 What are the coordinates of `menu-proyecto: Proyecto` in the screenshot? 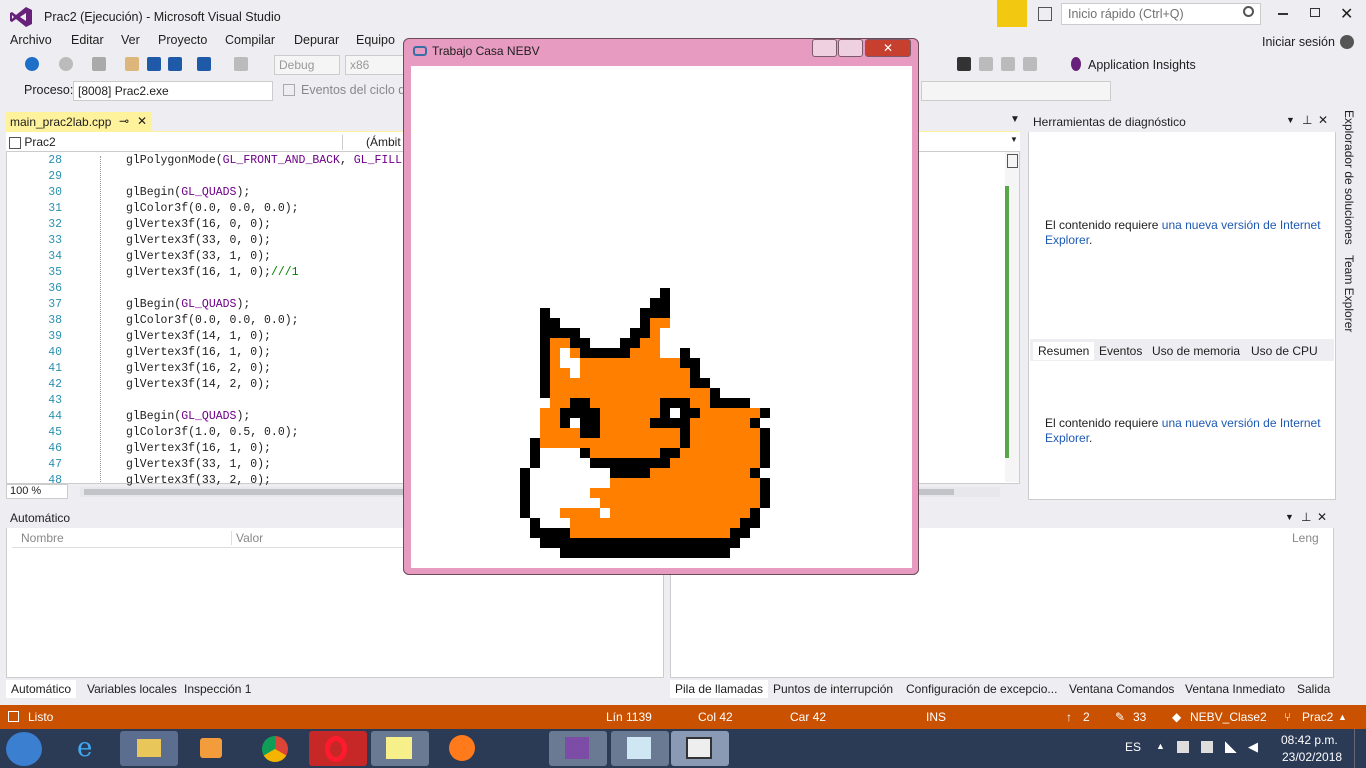 It's located at (182, 40).